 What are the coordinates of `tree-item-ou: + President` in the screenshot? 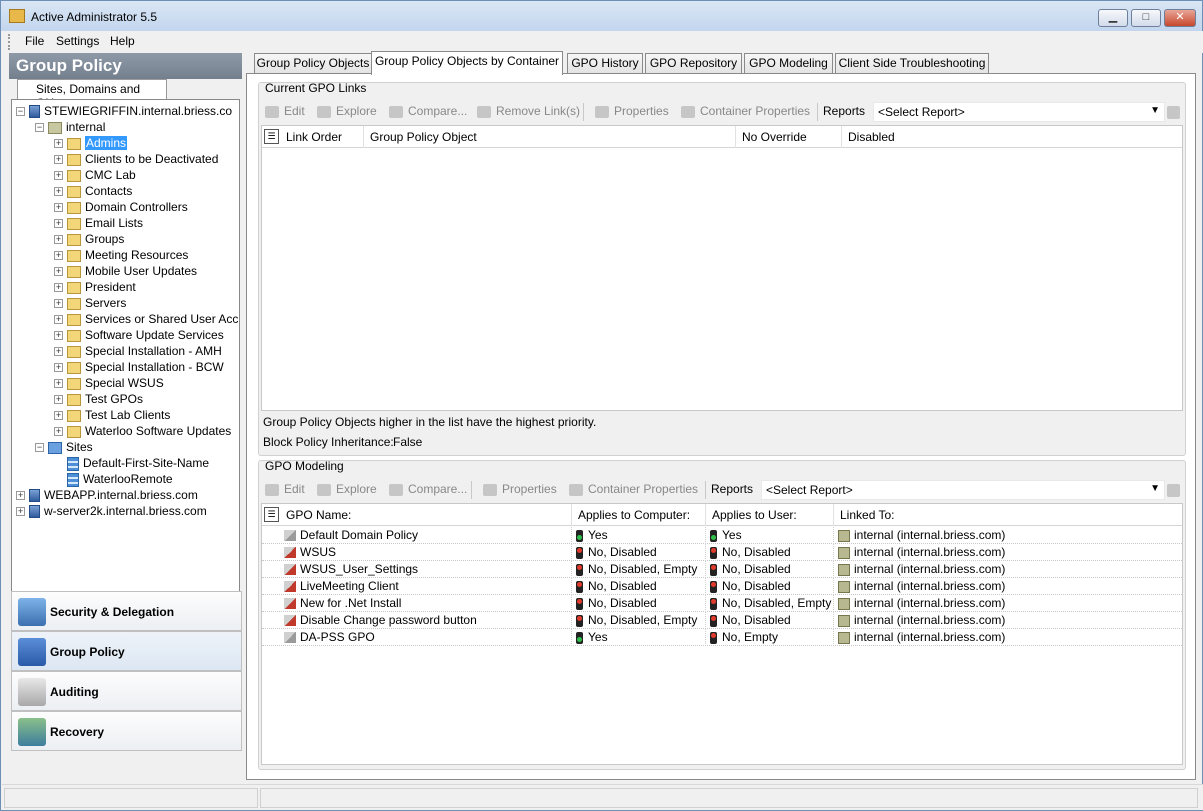 It's located at (95, 287).